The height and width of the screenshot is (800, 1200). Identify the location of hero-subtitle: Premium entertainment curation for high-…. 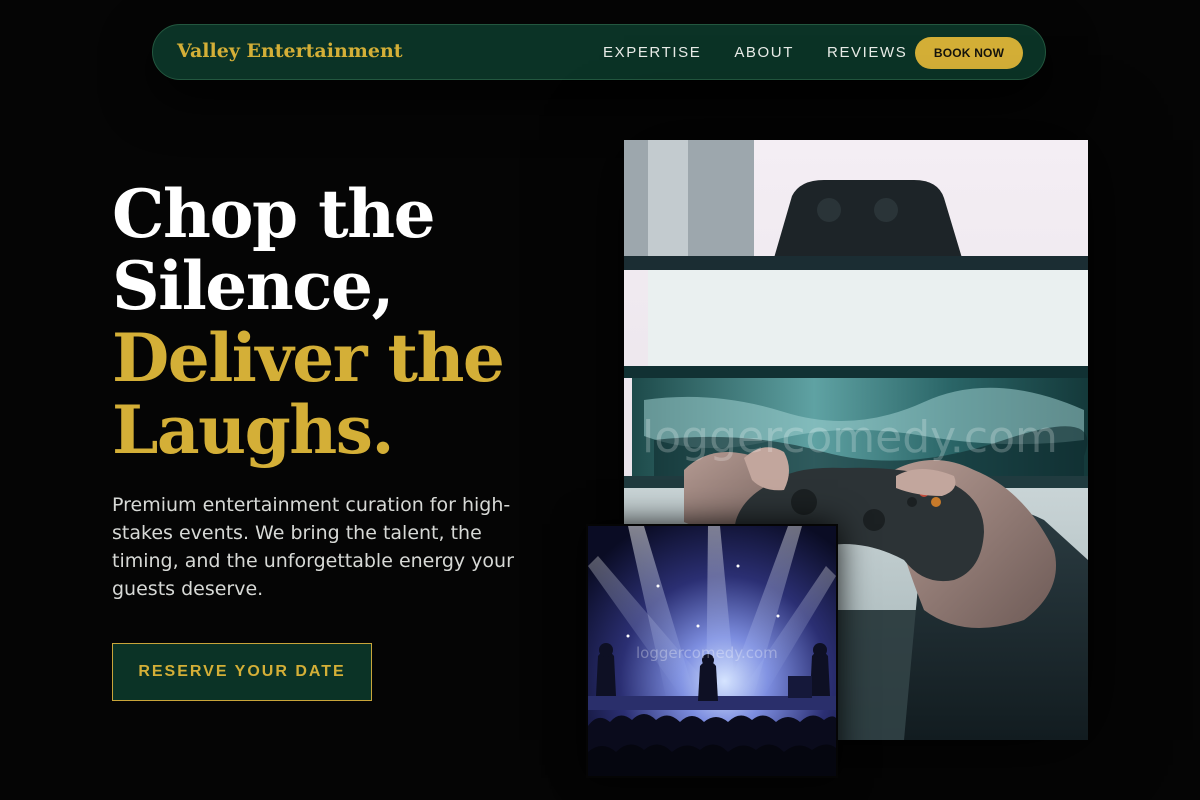
(313, 547).